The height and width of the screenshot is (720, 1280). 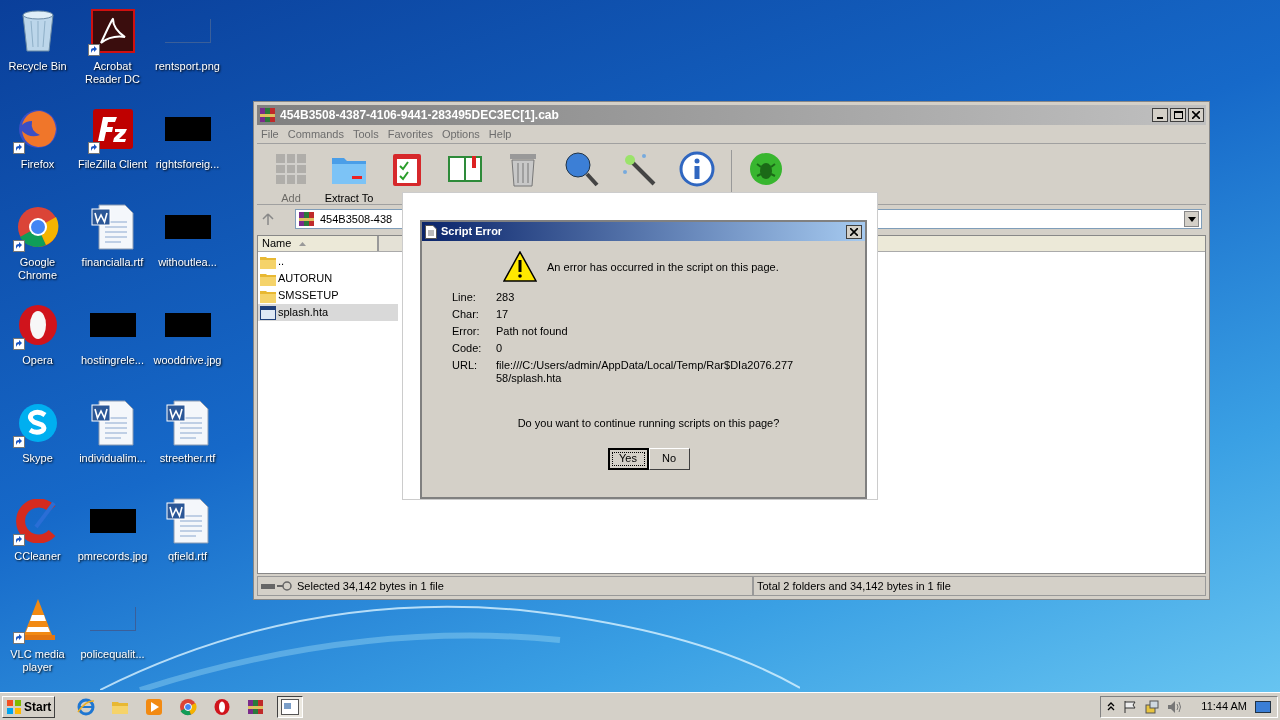 What do you see at coordinates (328, 312) in the screenshot?
I see `file-row: splash.hta` at bounding box center [328, 312].